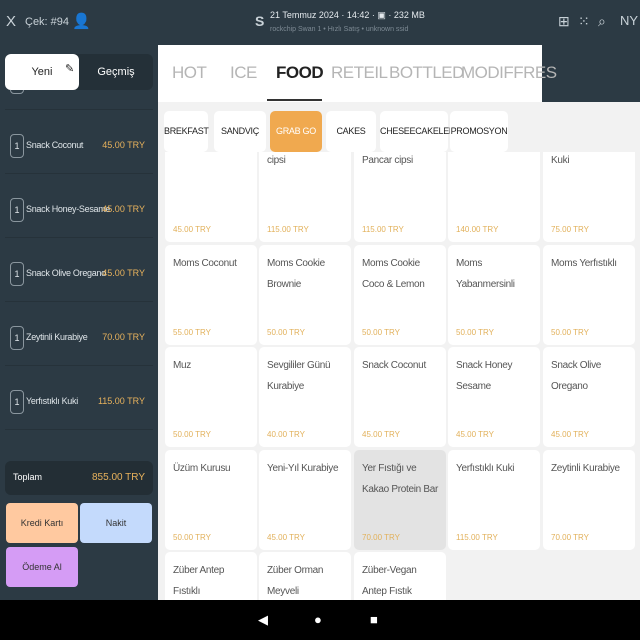 The width and height of the screenshot is (640, 640). Describe the element at coordinates (52, 401) in the screenshot. I see `item-name: Yerfıstıklı Kuki` at that location.